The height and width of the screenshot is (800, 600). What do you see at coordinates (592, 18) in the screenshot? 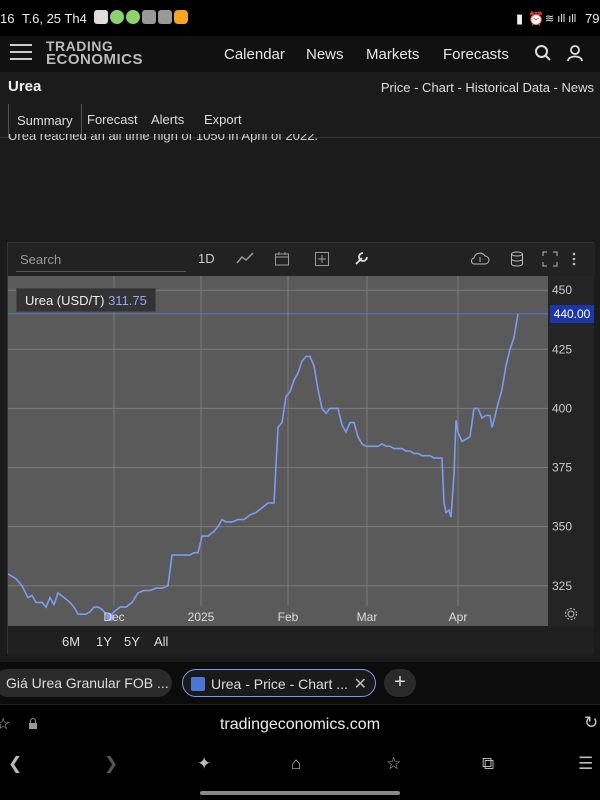
I see `battery-level: 79` at bounding box center [592, 18].